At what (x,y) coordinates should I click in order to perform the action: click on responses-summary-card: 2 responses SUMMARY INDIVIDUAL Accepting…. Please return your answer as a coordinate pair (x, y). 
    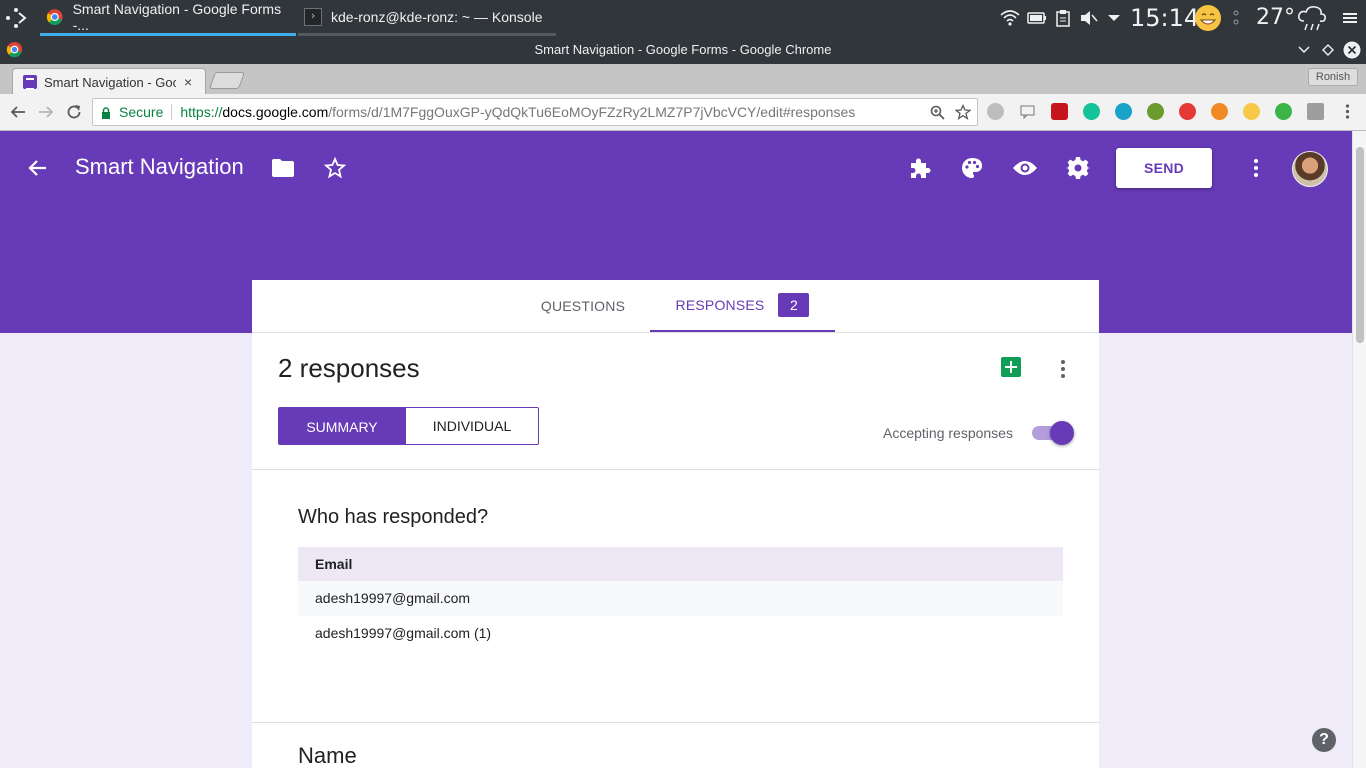
    Looking at the image, I should click on (675, 401).